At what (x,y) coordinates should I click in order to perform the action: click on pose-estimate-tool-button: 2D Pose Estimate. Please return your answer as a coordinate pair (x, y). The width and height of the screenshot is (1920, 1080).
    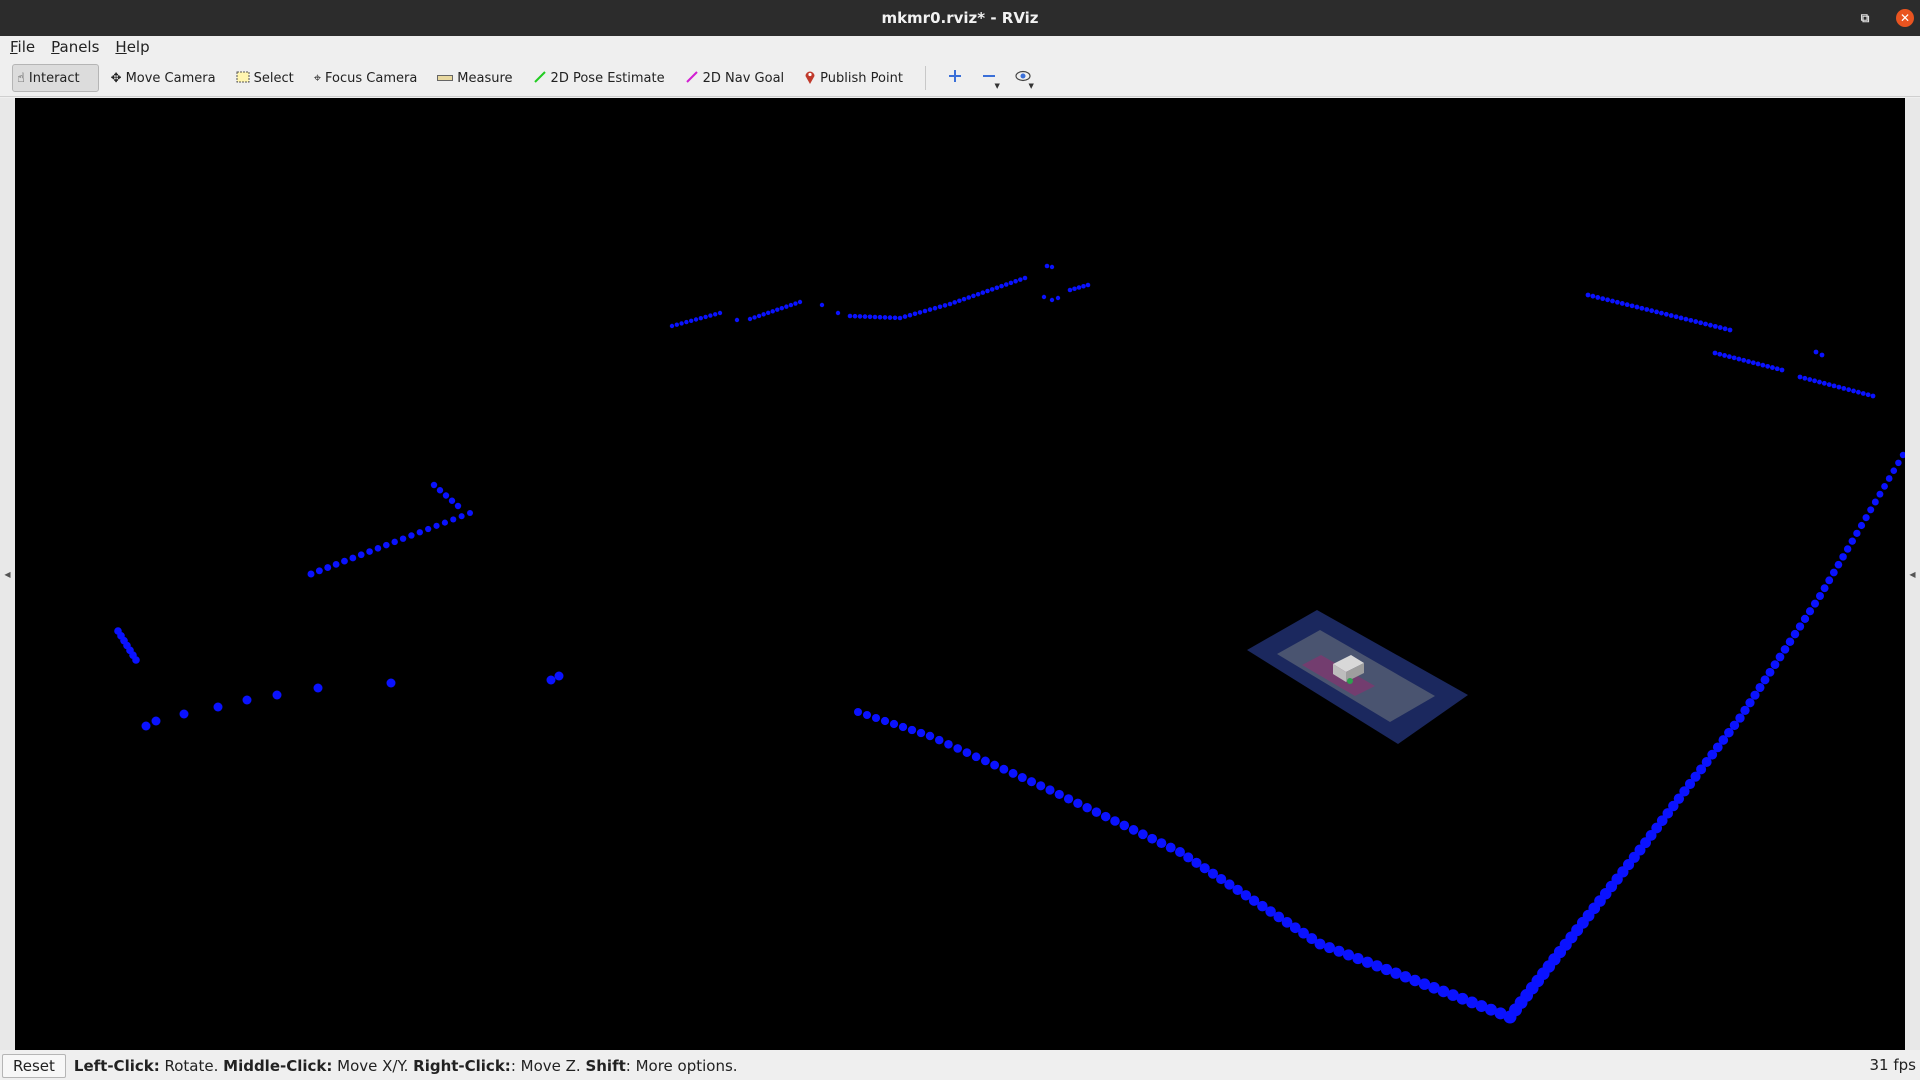
    Looking at the image, I should click on (599, 78).